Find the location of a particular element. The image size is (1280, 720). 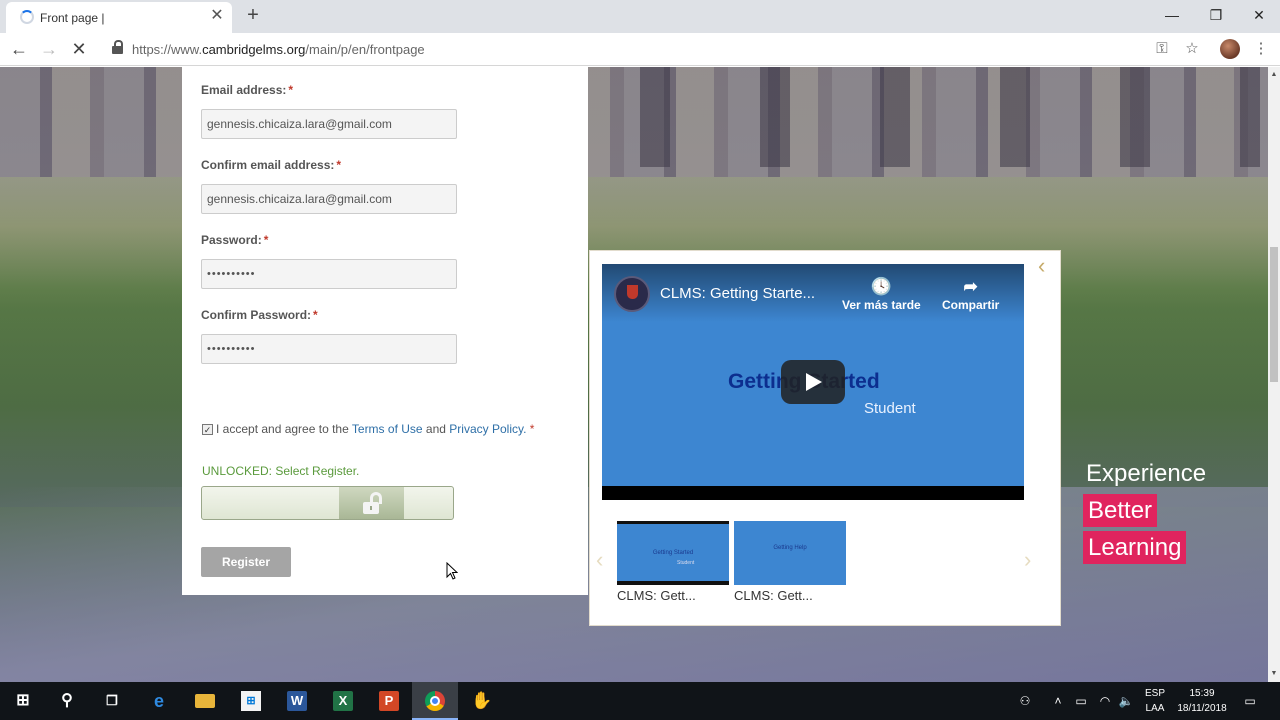

task-view-button: ❐ is located at coordinates (112, 701).